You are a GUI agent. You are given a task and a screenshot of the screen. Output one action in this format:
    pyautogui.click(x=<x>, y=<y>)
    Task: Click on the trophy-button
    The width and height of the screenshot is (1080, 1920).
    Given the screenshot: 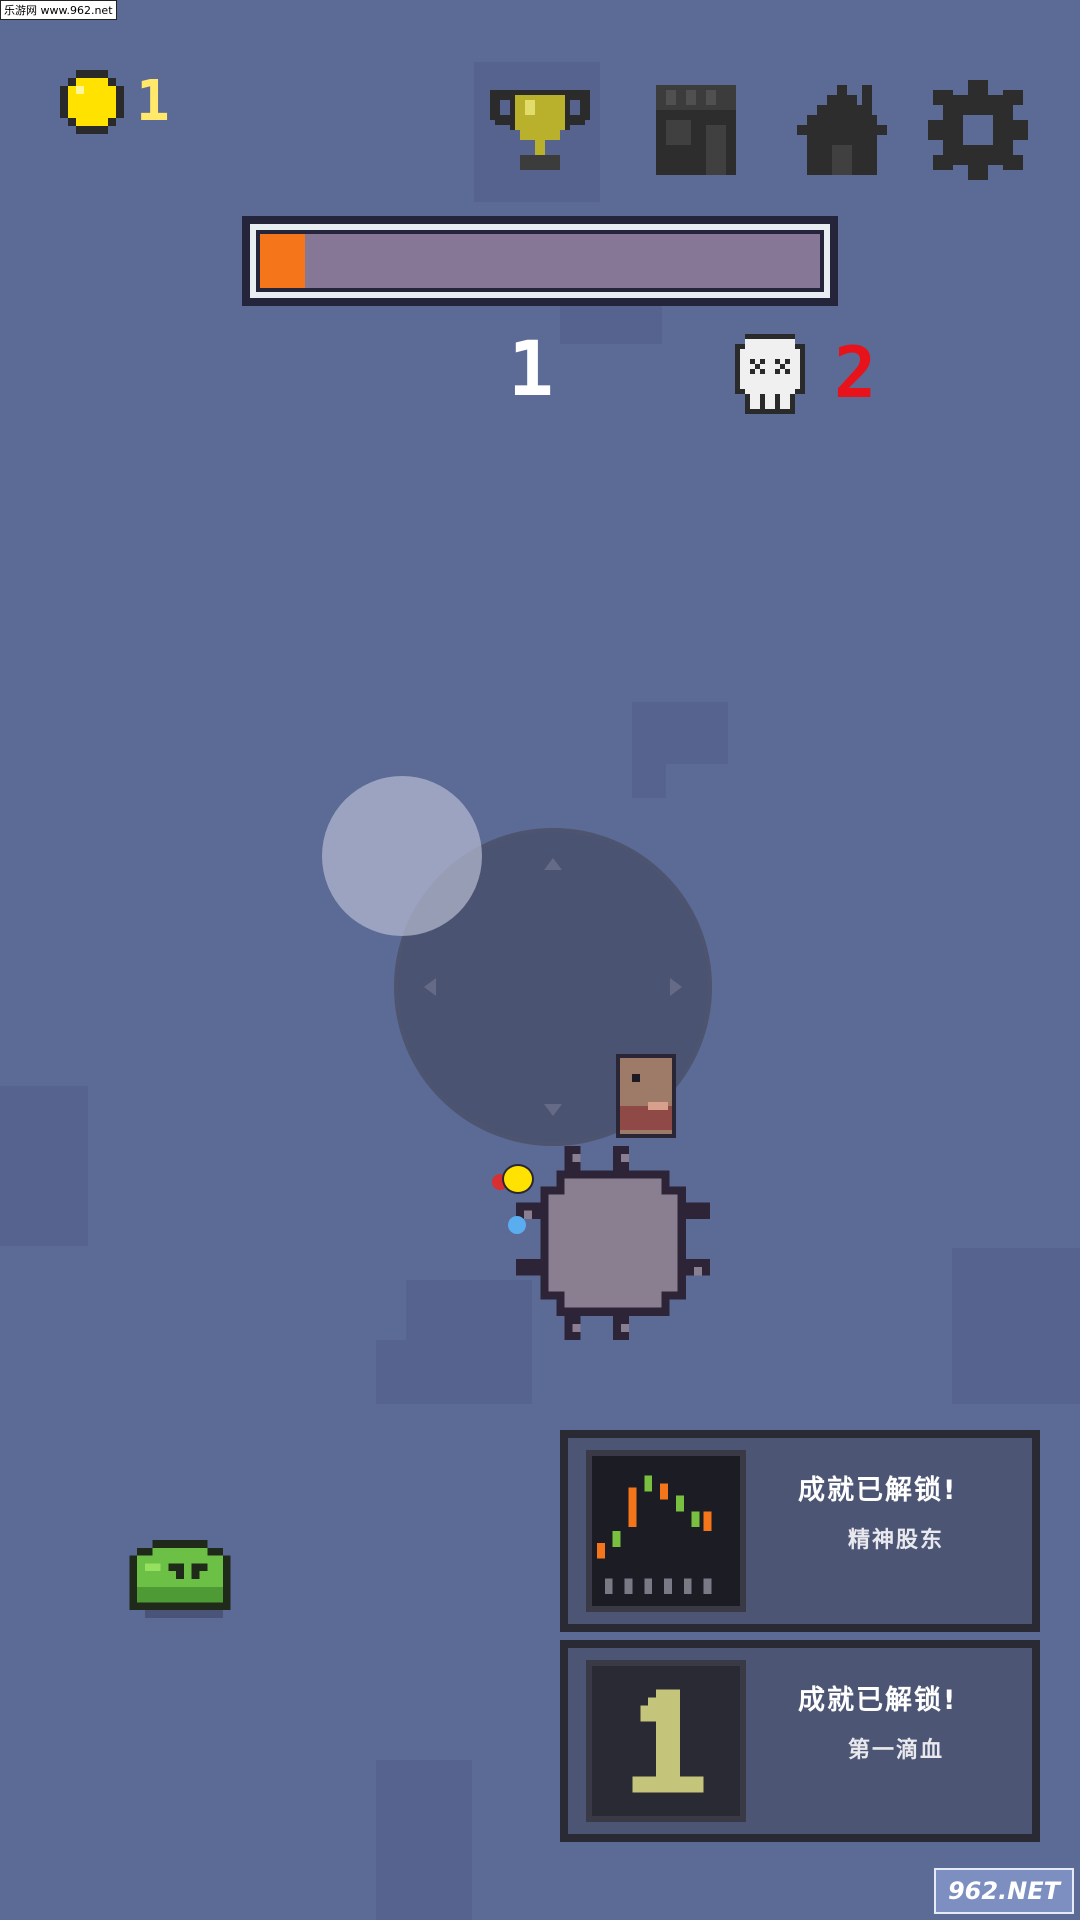 What is the action you would take?
    pyautogui.click(x=540, y=130)
    